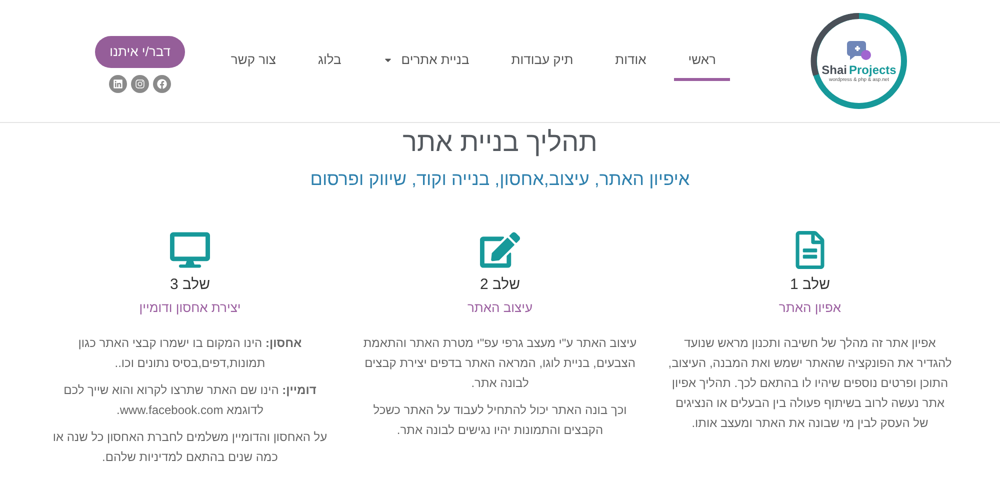 The height and width of the screenshot is (477, 1000). Describe the element at coordinates (190, 353) in the screenshot. I see `step-description: אחסון: הינו המקום בו ישמרו קבצי האתר כגון תמונות,דפים,בסיס נתונים וכו..` at that location.